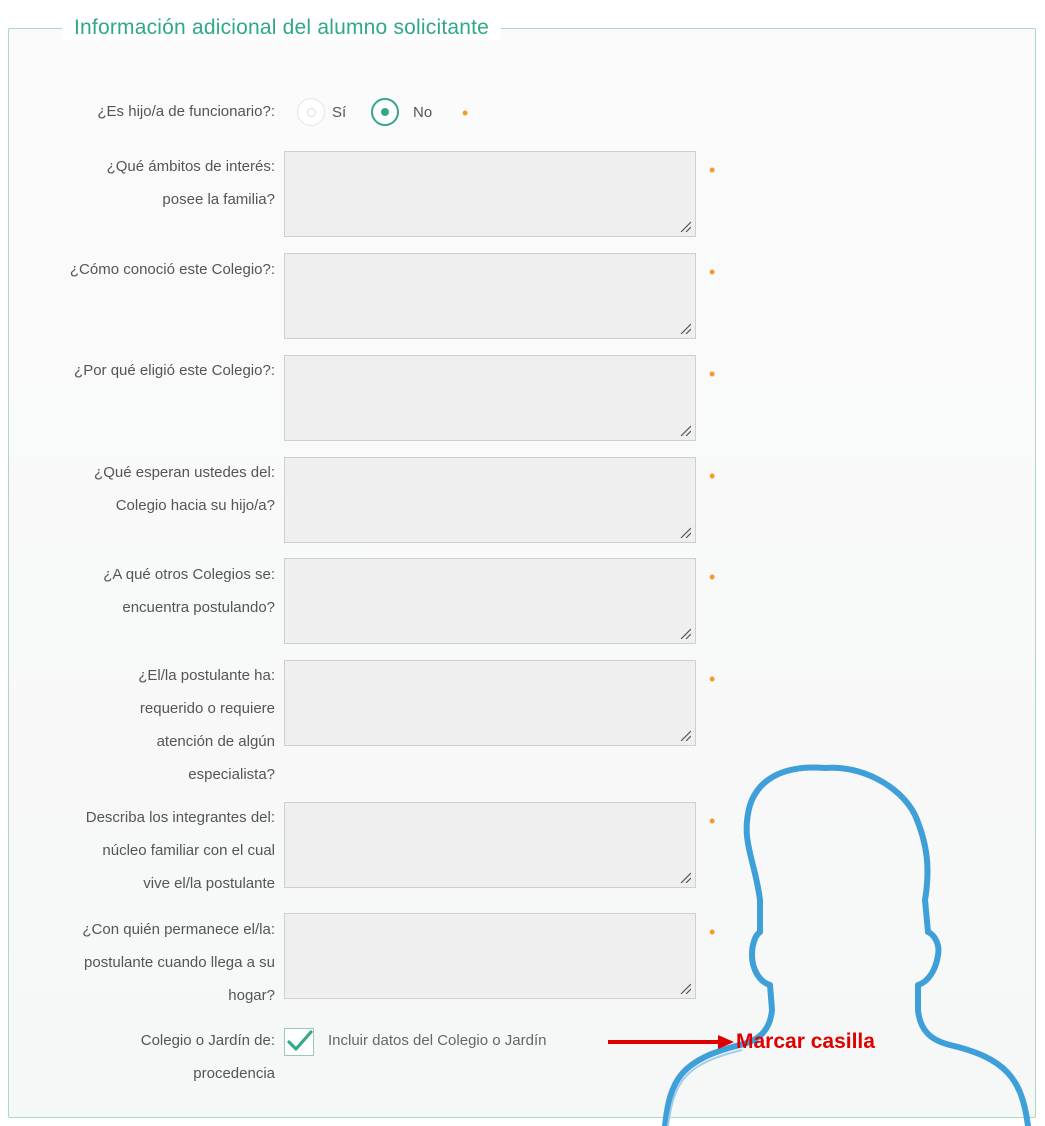 This screenshot has height=1126, width=1045. What do you see at coordinates (490, 703) in the screenshot?
I see `specialist-textarea` at bounding box center [490, 703].